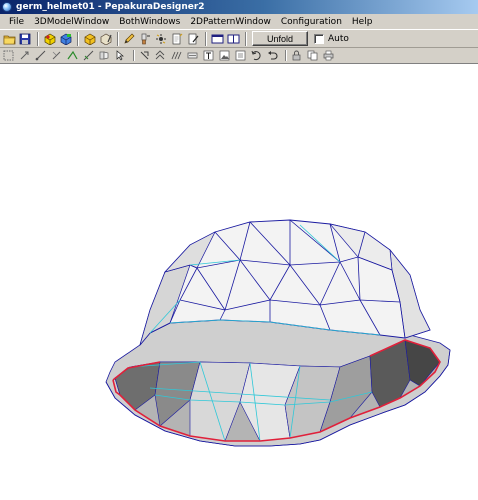 This screenshot has width=478, height=500. What do you see at coordinates (110, 7) in the screenshot?
I see `window-title: germ_helmet01 - PepakuraDesigner2` at bounding box center [110, 7].